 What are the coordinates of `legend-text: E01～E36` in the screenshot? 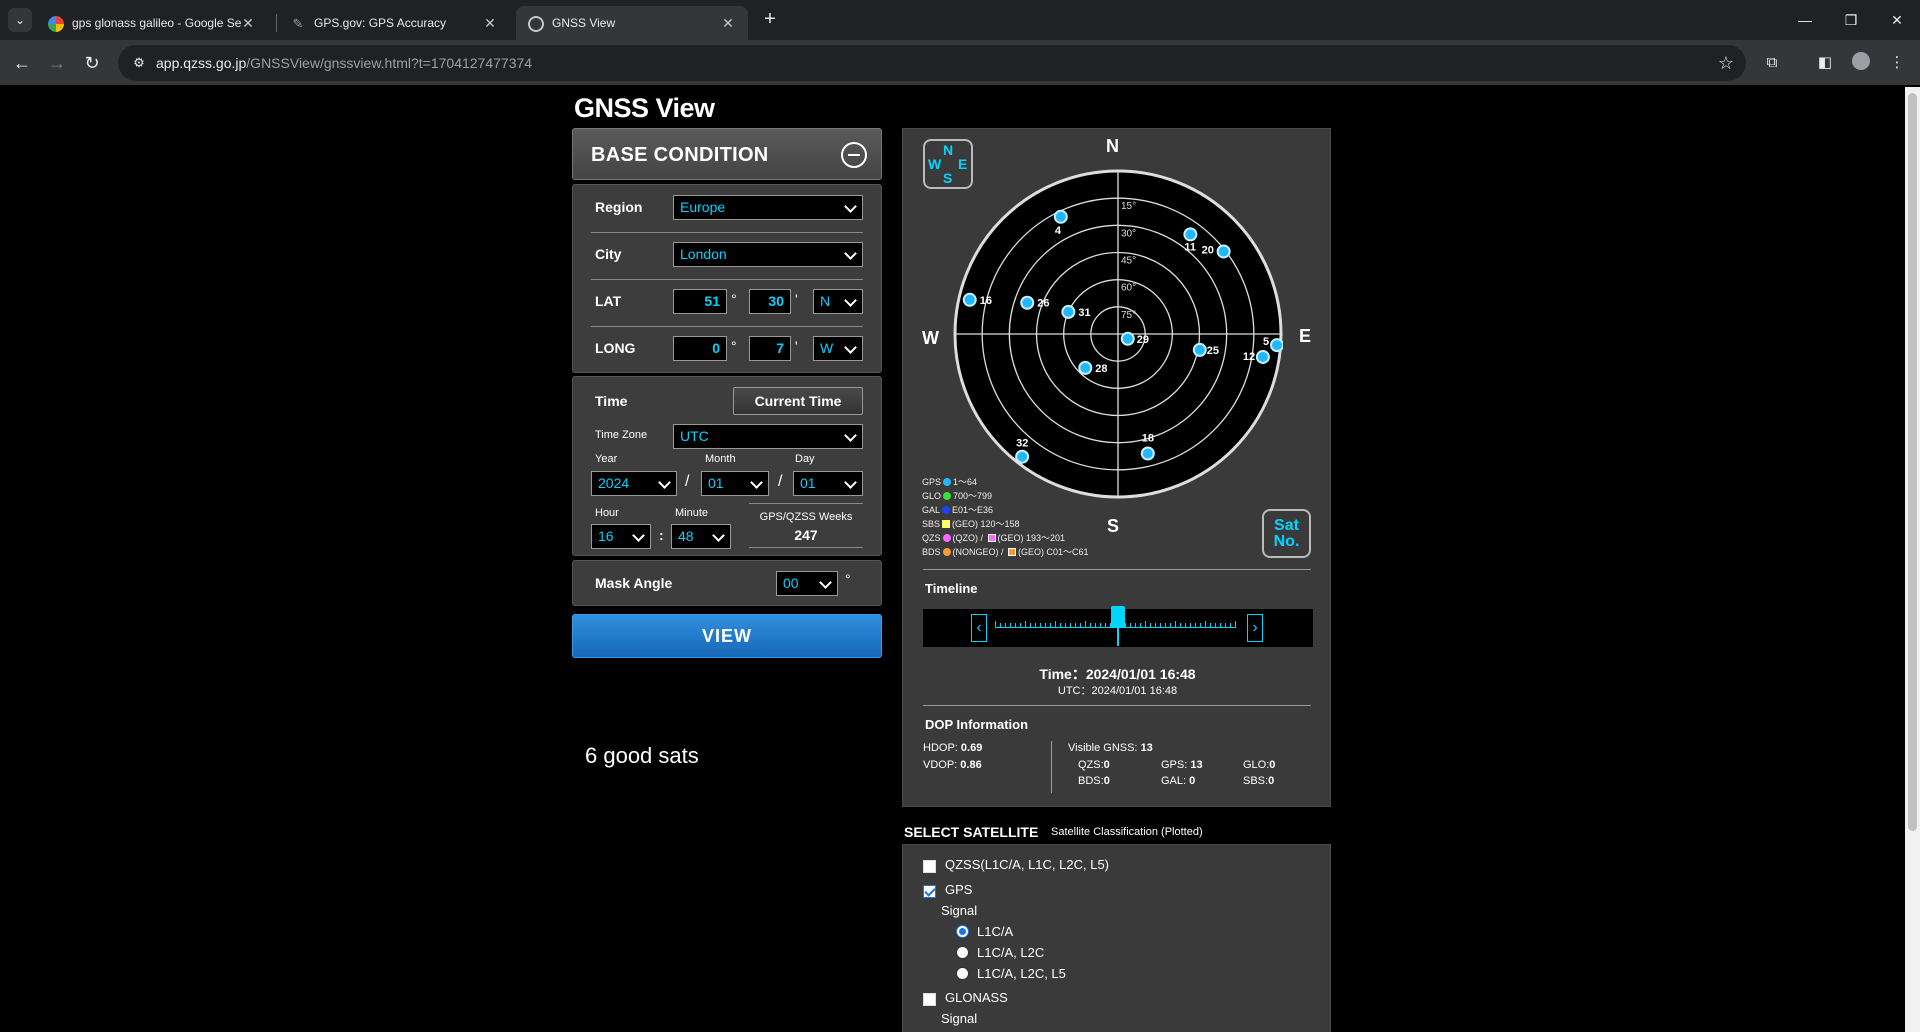 It's located at (973, 510).